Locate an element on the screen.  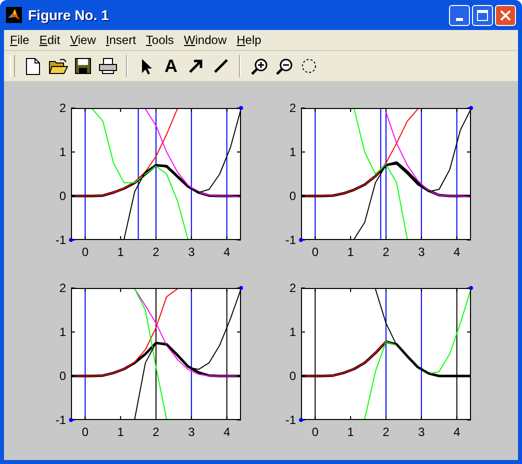
window-title: Figure No. 1 is located at coordinates (69, 15).